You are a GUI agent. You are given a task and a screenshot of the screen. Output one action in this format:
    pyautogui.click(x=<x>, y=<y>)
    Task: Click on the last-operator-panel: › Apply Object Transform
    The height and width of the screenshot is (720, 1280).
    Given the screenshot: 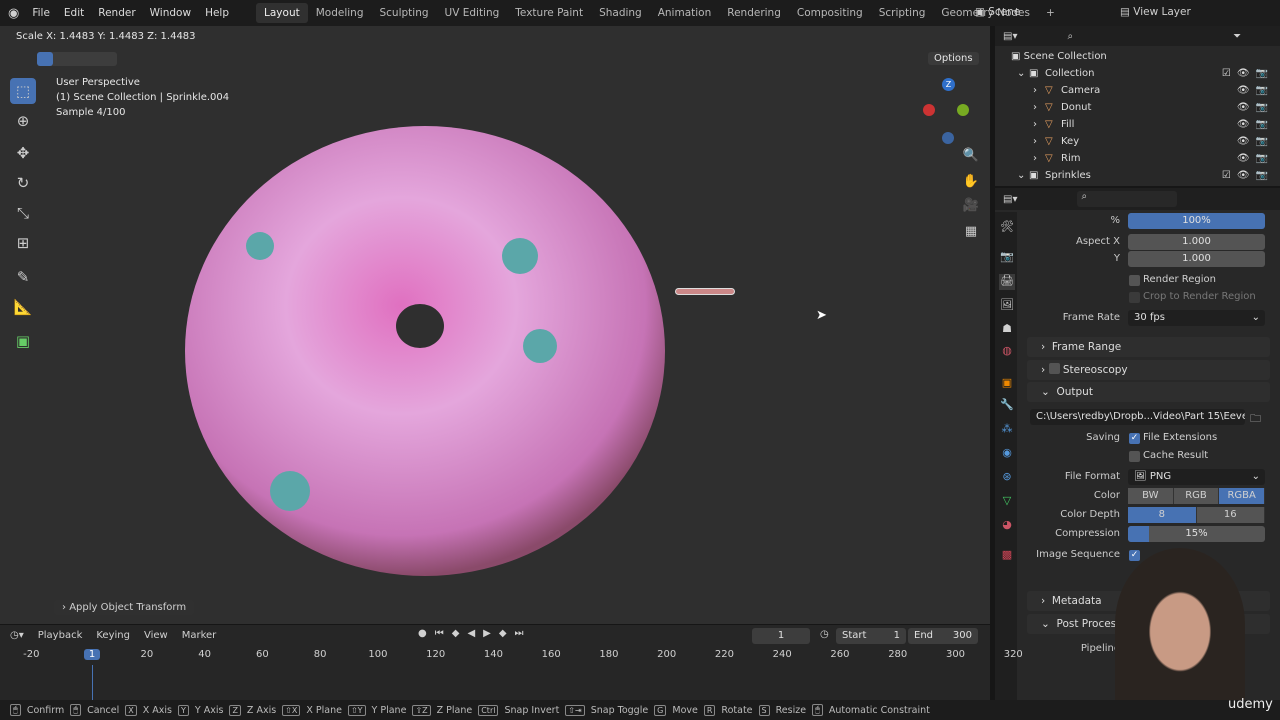 What is the action you would take?
    pyautogui.click(x=124, y=607)
    